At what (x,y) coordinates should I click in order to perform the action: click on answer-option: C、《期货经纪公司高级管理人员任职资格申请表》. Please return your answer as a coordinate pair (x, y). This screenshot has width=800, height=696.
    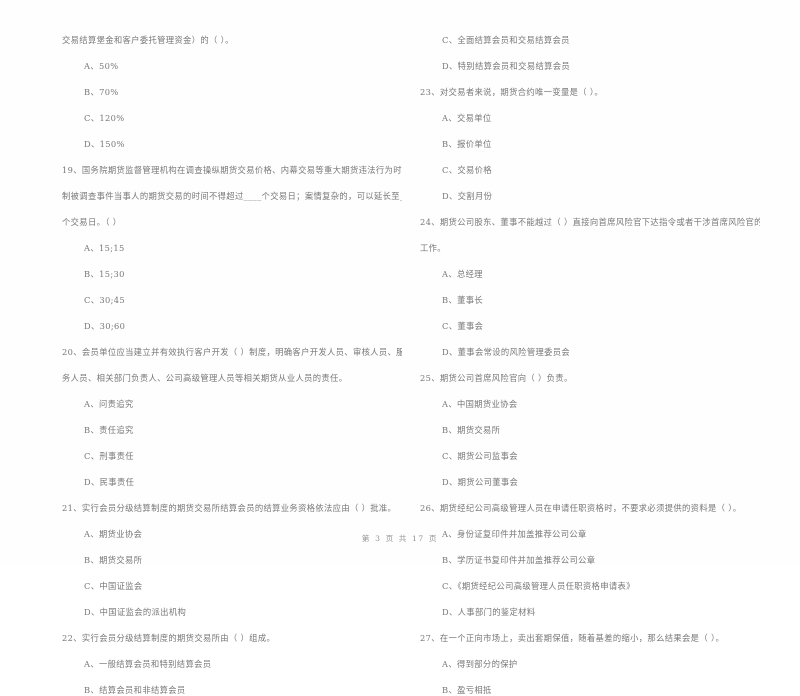
    Looking at the image, I should click on (538, 586).